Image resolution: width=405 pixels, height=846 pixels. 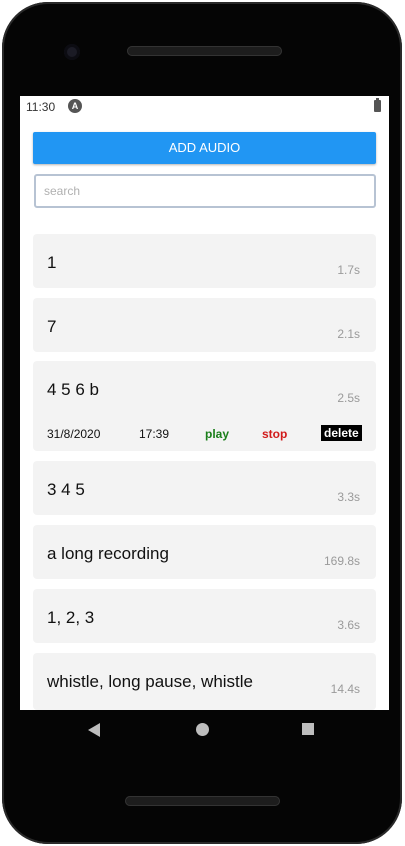 What do you see at coordinates (202, 801) in the screenshot?
I see `bottom-speaker` at bounding box center [202, 801].